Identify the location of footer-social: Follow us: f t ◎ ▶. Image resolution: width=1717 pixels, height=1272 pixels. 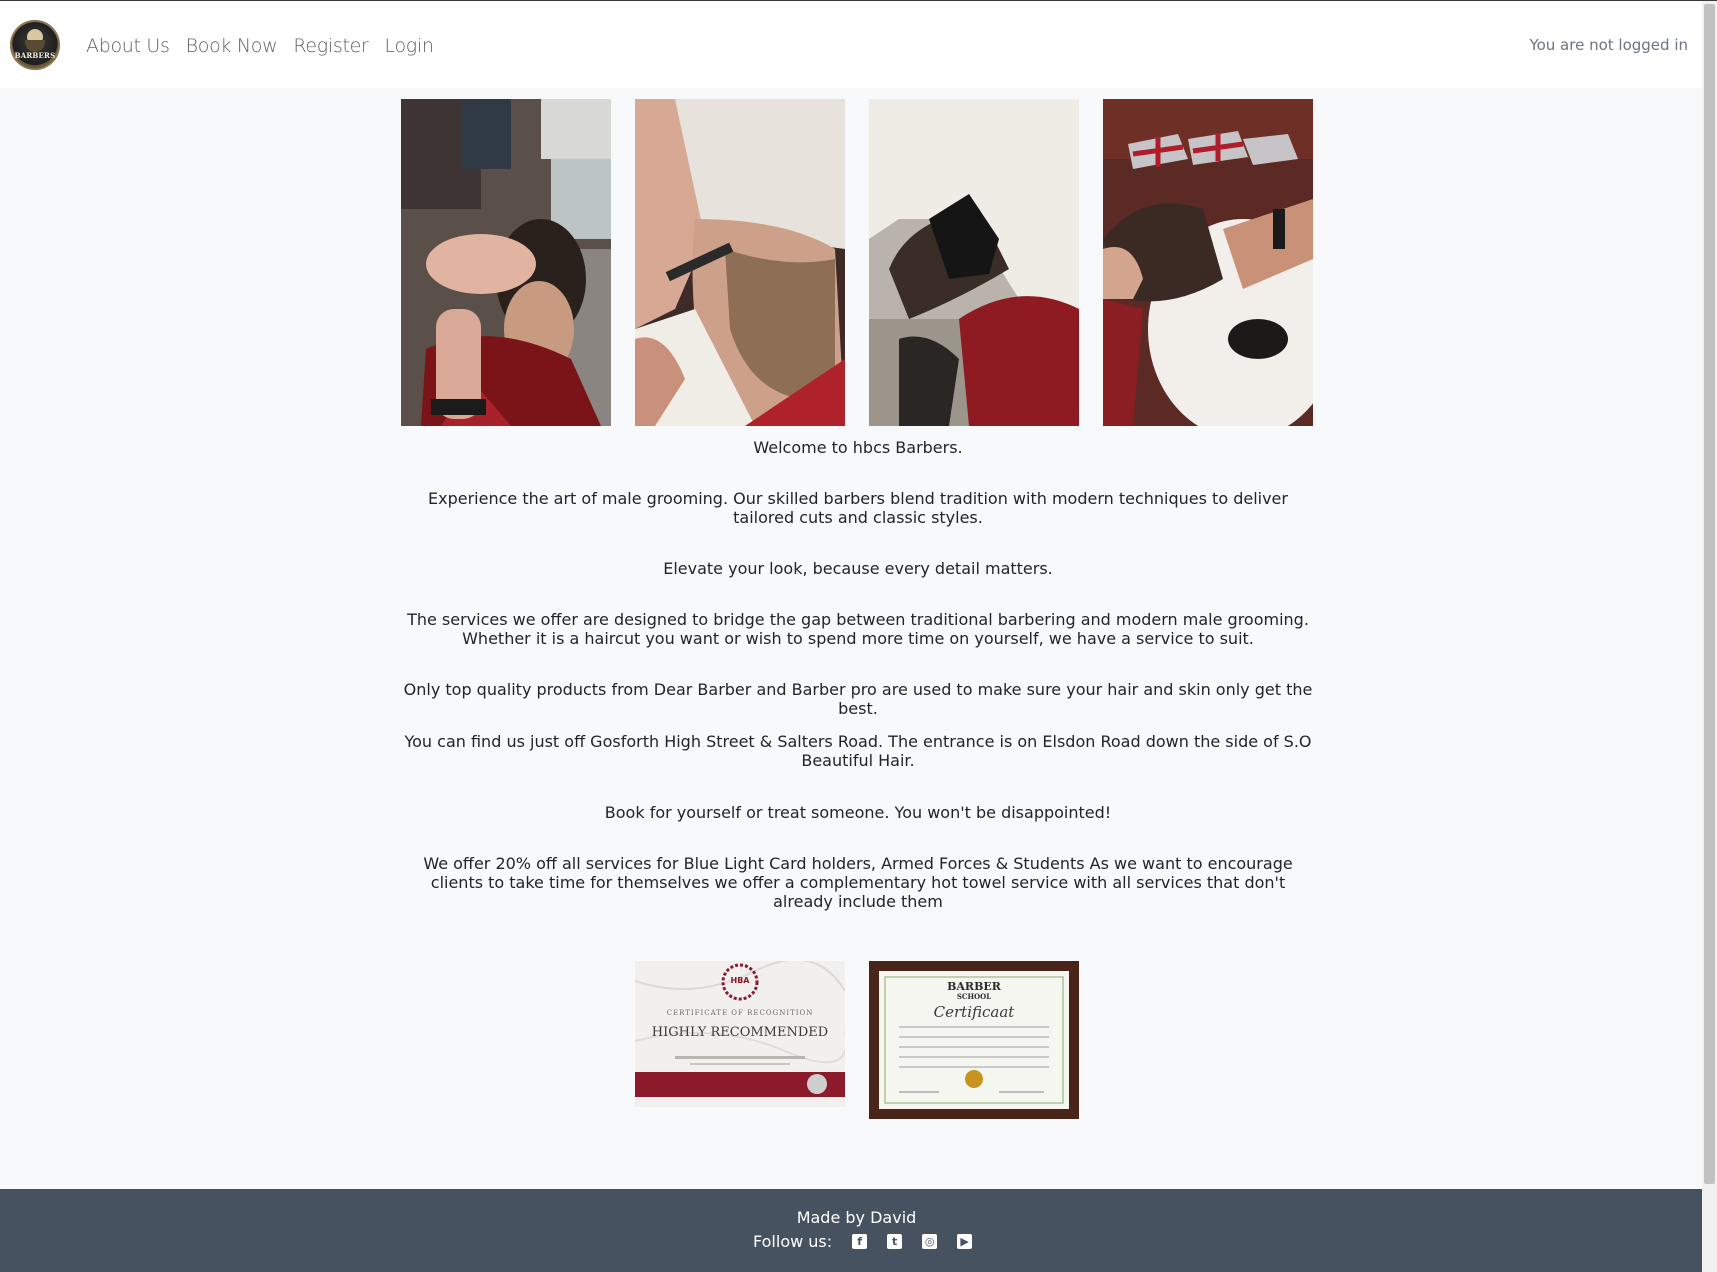
(863, 1241).